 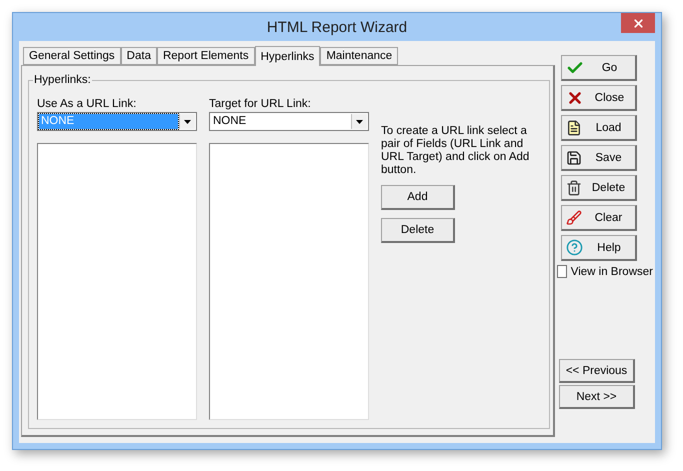 What do you see at coordinates (574, 218) in the screenshot?
I see `brush-icon` at bounding box center [574, 218].